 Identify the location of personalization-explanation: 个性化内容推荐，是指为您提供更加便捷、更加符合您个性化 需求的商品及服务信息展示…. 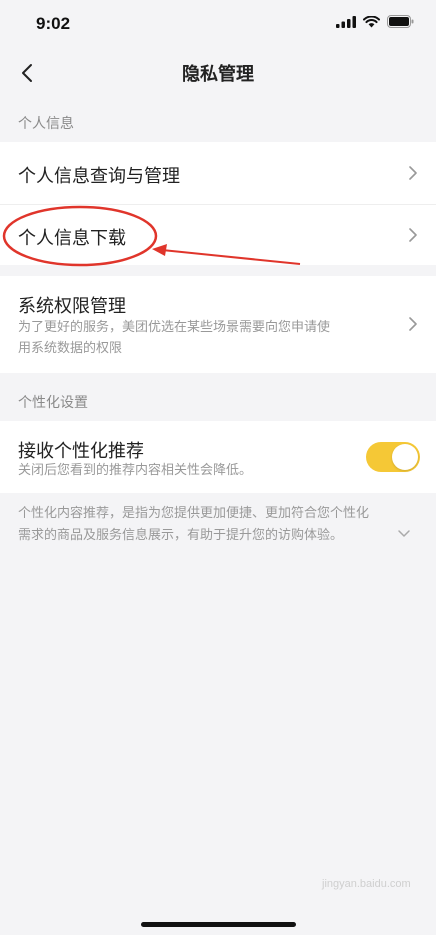
(208, 525).